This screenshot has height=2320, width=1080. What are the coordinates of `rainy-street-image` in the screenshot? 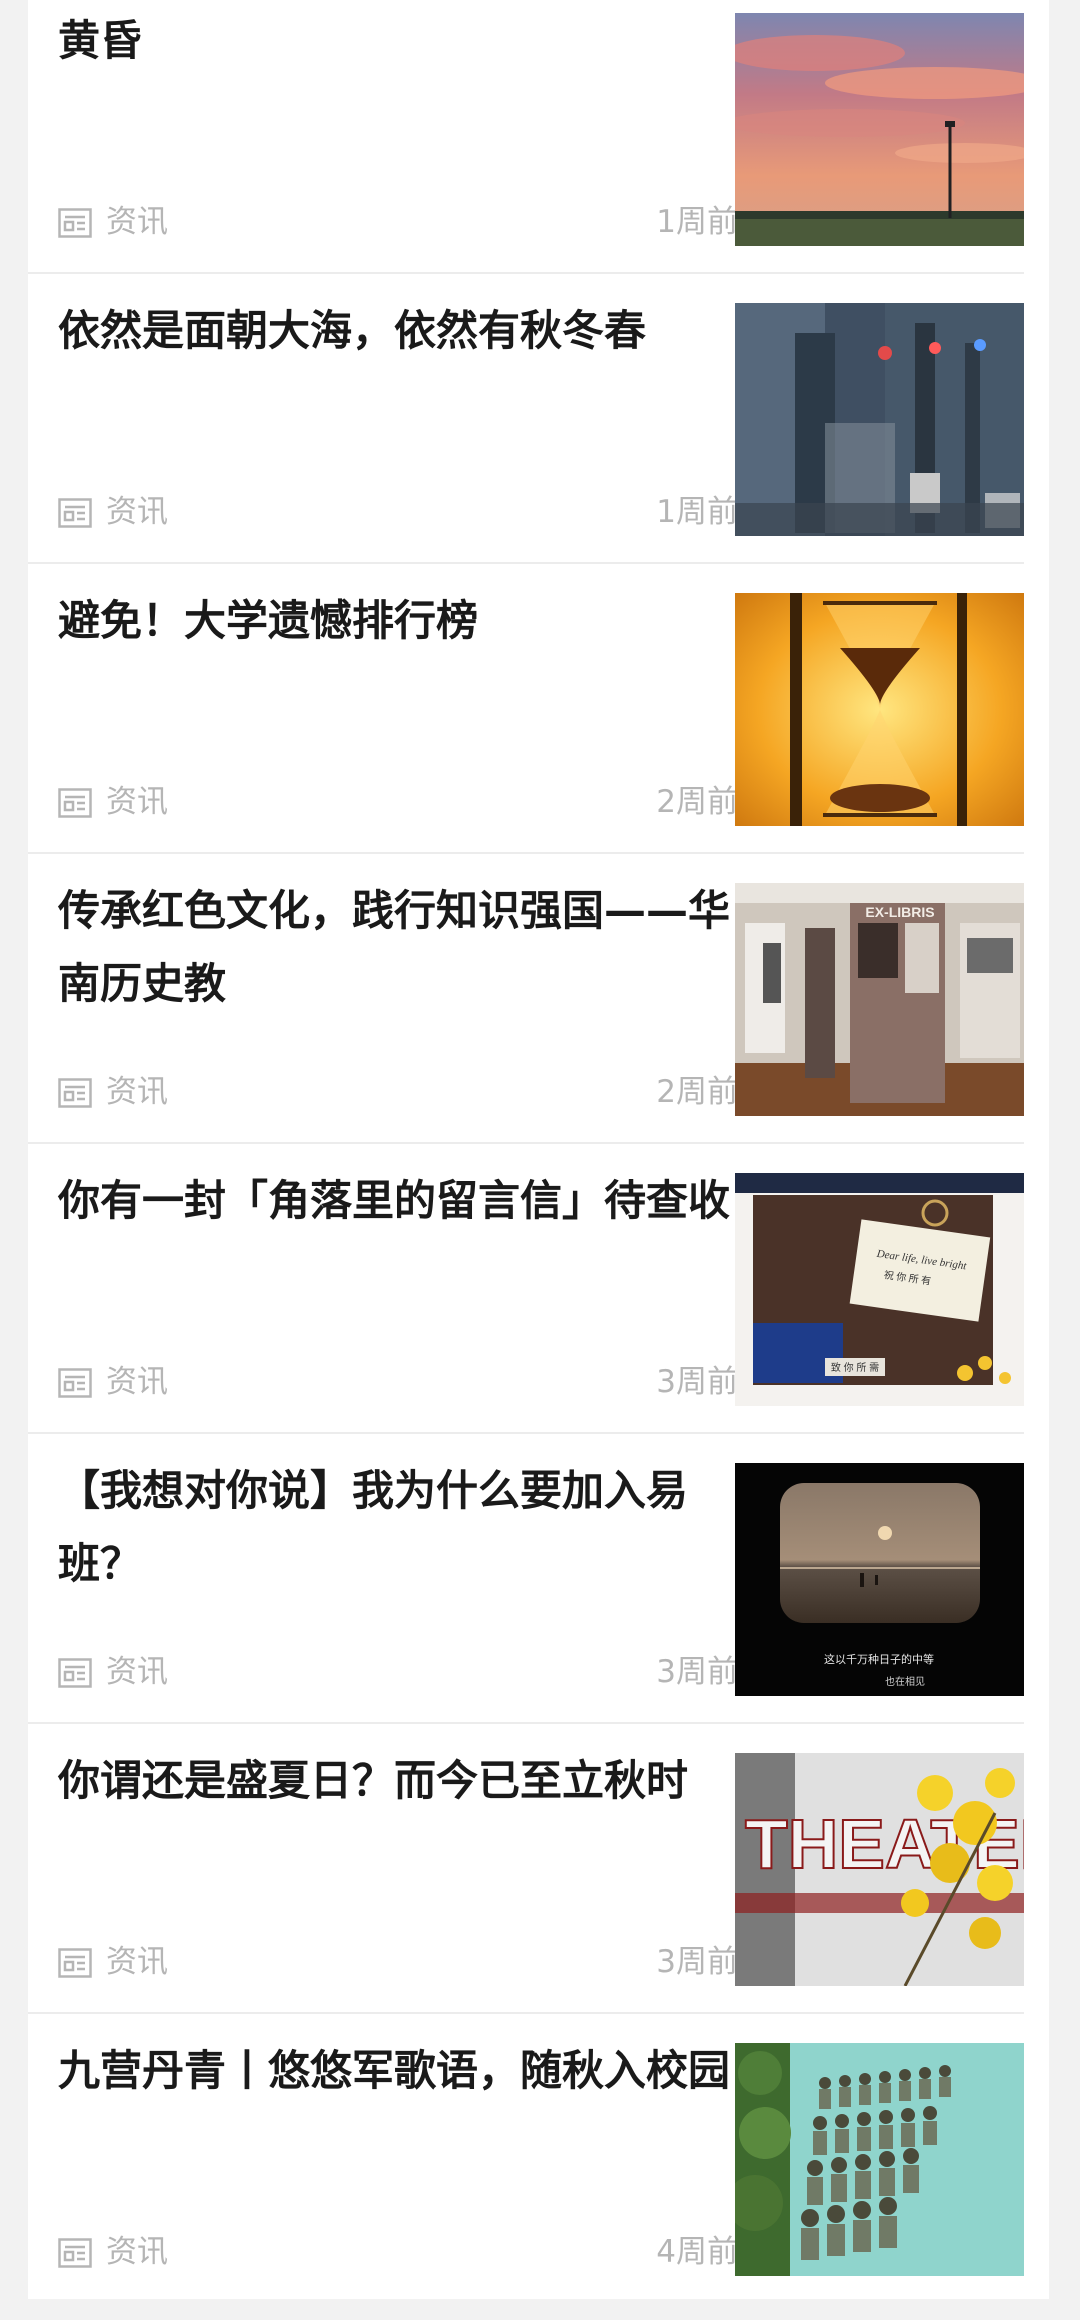 It's located at (879, 419).